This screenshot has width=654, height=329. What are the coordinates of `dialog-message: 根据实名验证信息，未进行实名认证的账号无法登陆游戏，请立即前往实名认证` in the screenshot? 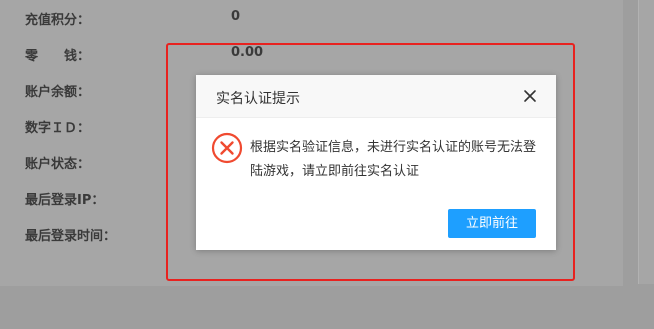 It's located at (393, 159).